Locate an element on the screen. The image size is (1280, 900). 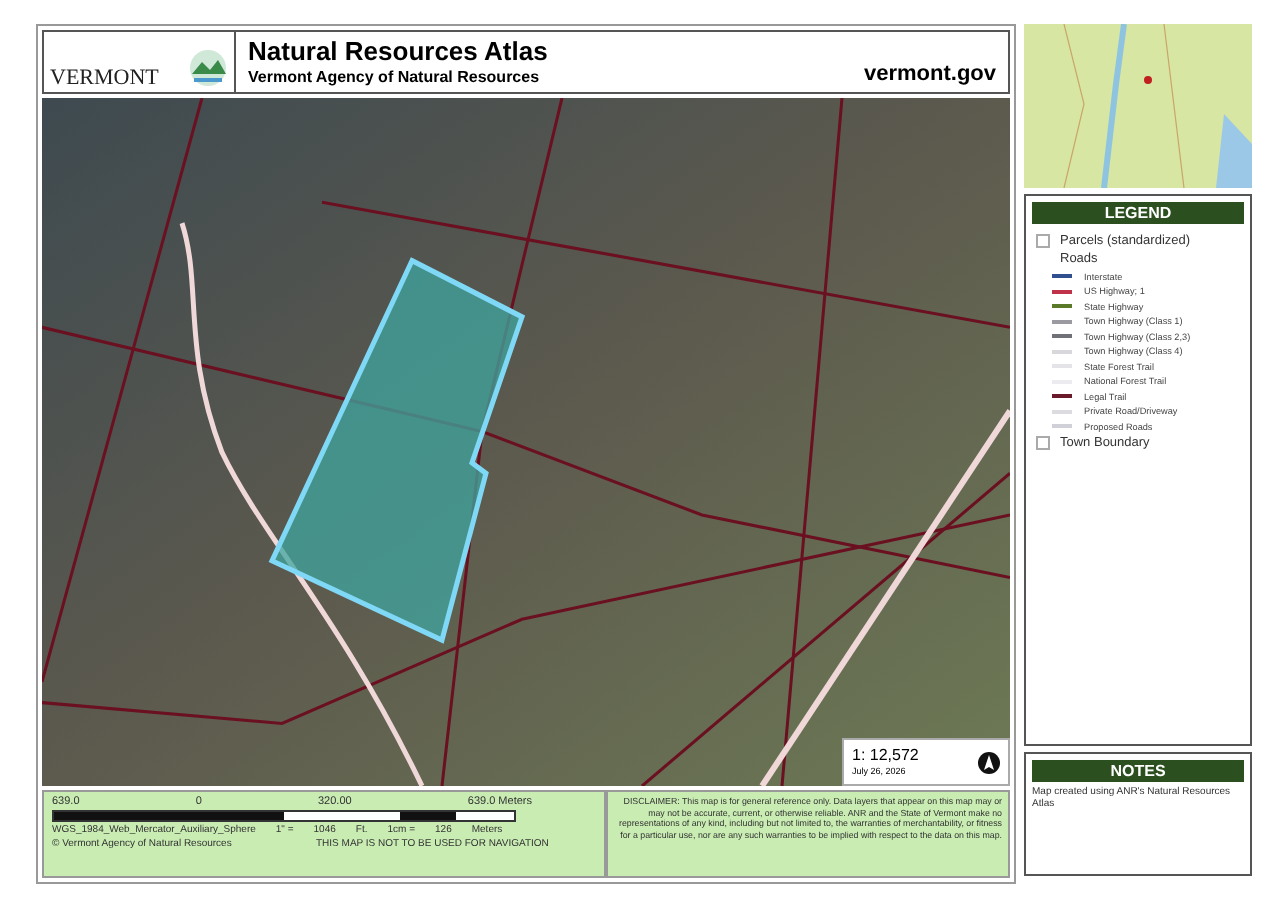
website-link: vermont.gov is located at coordinates (929, 77).